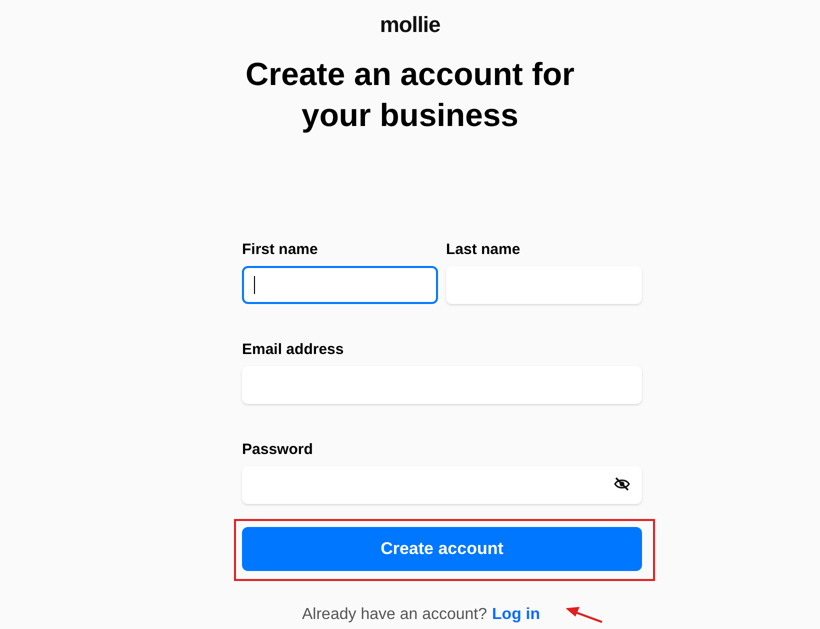 The height and width of the screenshot is (629, 820). What do you see at coordinates (254, 285) in the screenshot?
I see `text-cursor` at bounding box center [254, 285].